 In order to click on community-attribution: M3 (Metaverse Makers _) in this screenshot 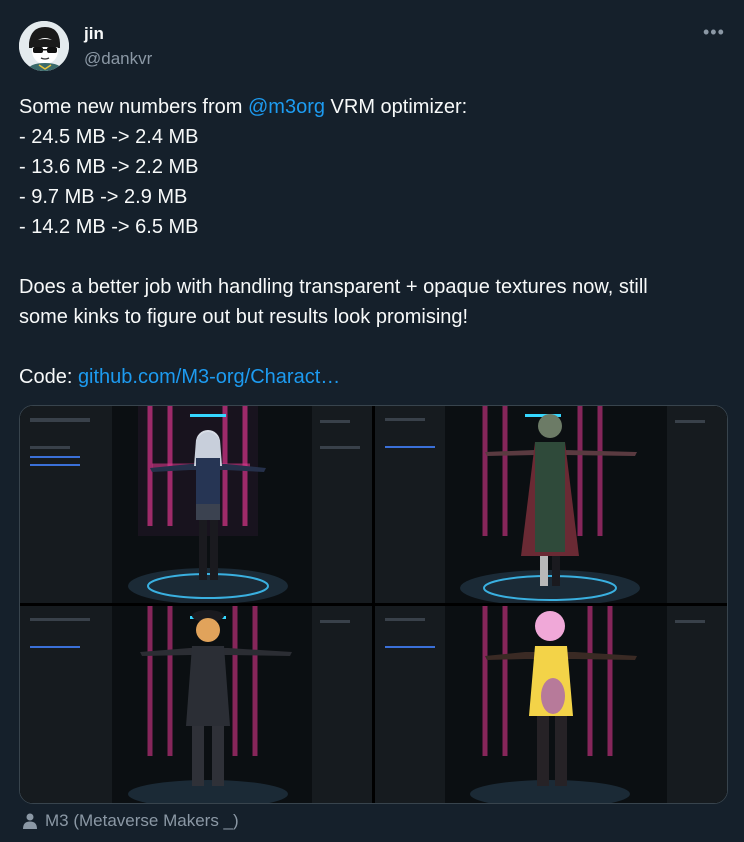, I will do `click(131, 821)`.